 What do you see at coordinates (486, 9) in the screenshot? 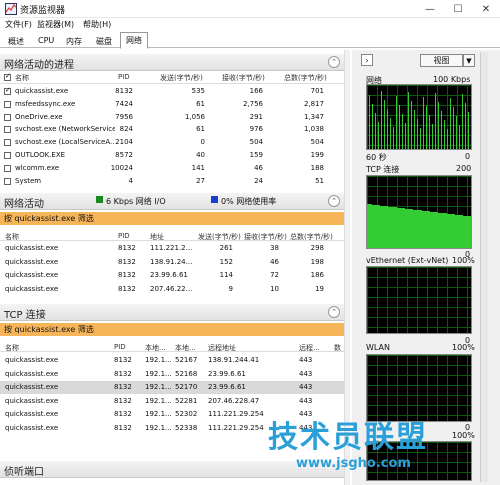
I see `close-button: ✕` at bounding box center [486, 9].